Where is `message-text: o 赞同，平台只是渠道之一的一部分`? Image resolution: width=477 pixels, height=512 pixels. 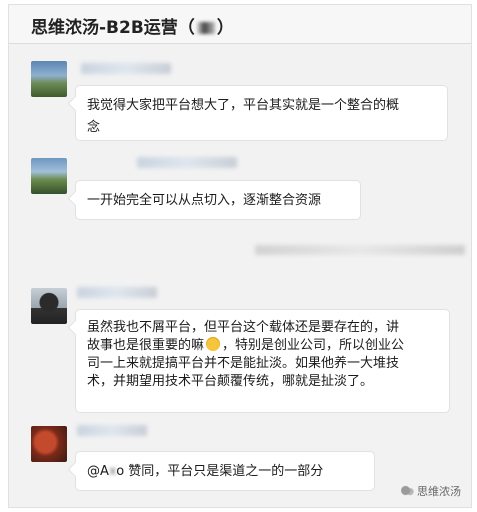
message-text: o 赞同，平台只是渠道之一的一部分 is located at coordinates (220, 471).